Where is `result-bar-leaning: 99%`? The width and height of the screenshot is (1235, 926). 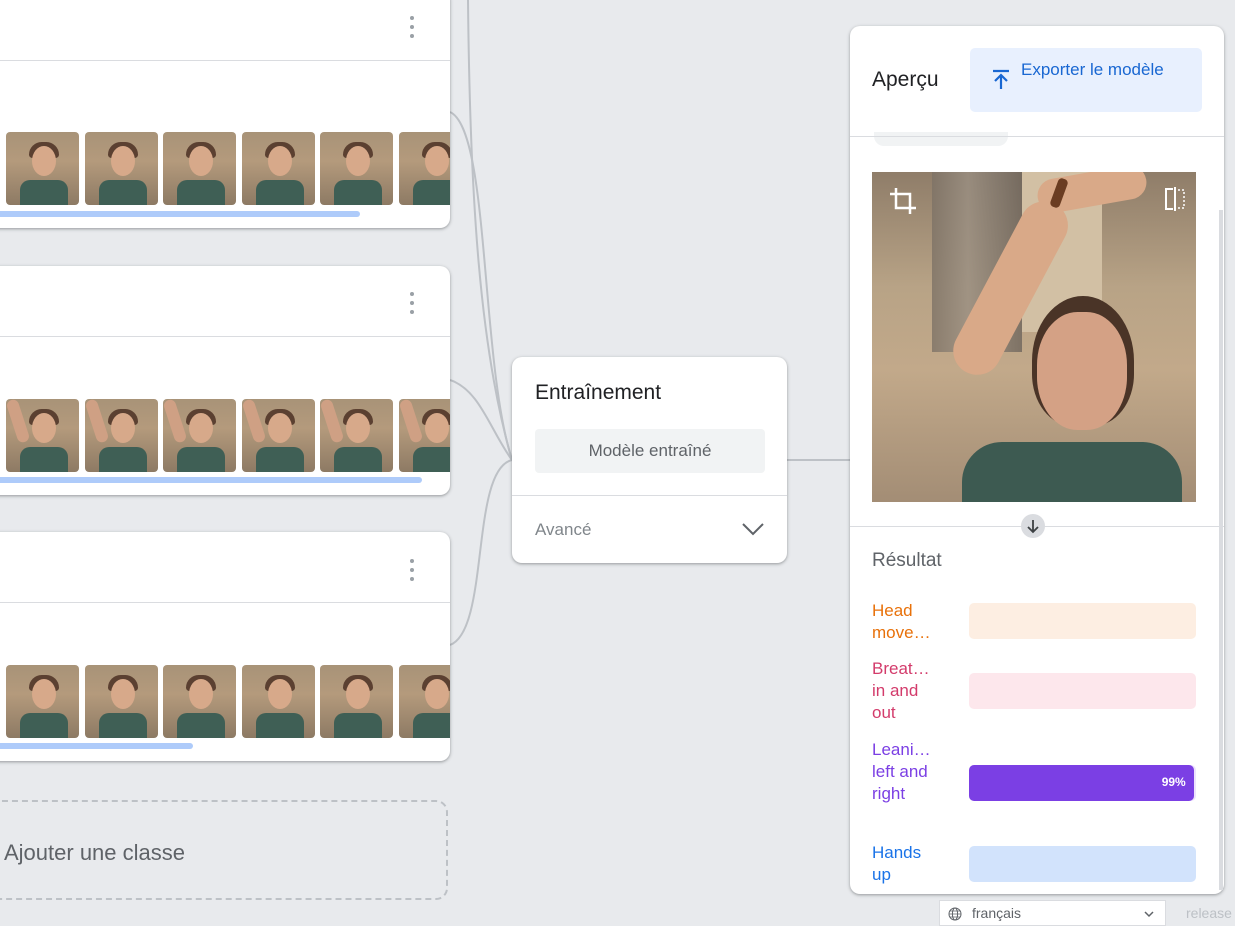 result-bar-leaning: 99% is located at coordinates (1082, 783).